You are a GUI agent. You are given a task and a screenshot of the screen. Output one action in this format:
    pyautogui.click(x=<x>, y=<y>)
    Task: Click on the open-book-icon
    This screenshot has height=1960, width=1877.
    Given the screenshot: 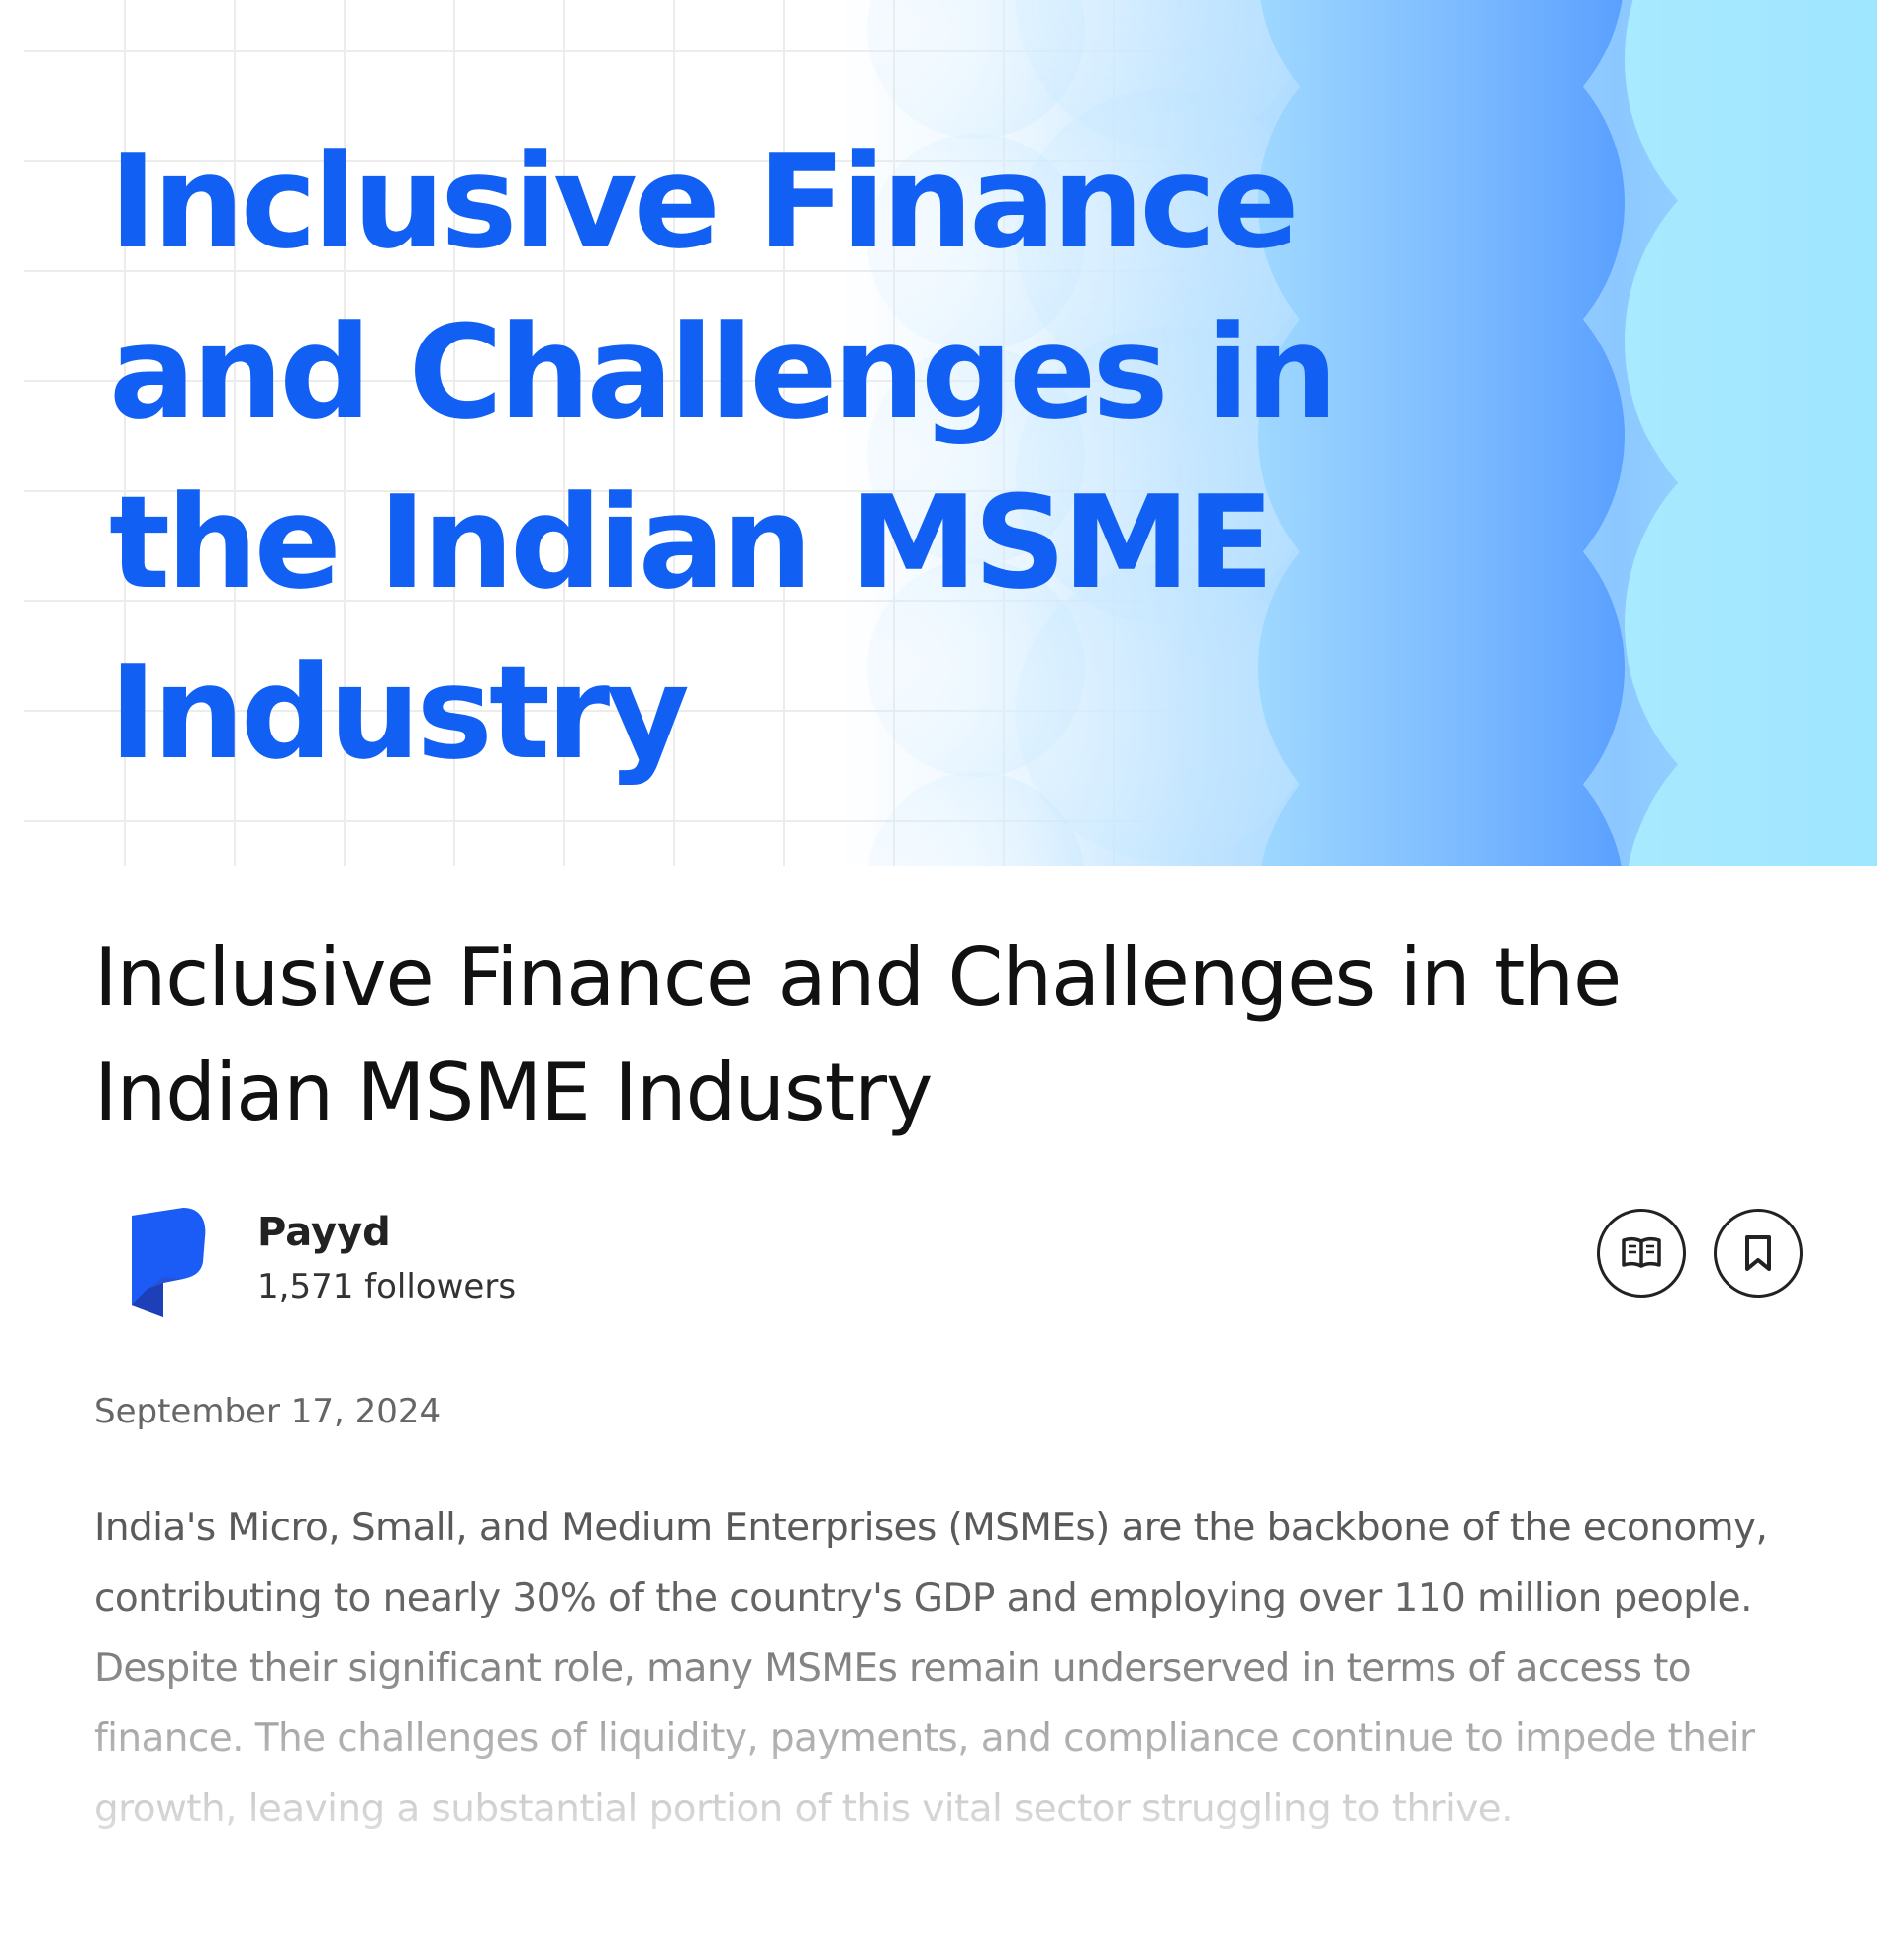 What is the action you would take?
    pyautogui.click(x=1641, y=1252)
    